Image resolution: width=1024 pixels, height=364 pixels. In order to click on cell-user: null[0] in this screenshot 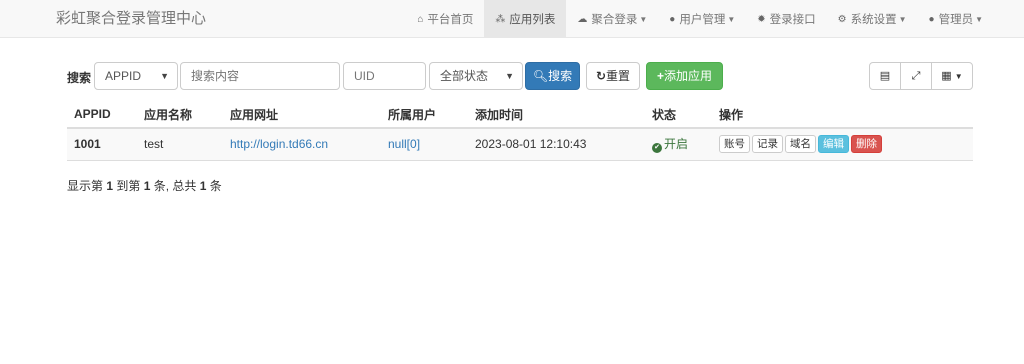, I will do `click(424, 144)`.